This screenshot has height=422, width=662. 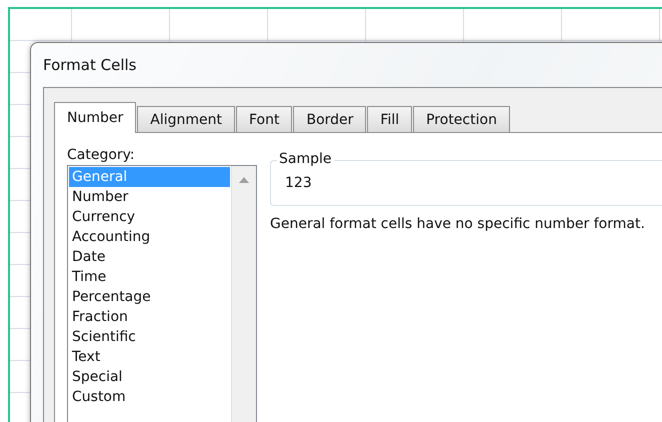 What do you see at coordinates (149, 257) in the screenshot?
I see `list-item: Date` at bounding box center [149, 257].